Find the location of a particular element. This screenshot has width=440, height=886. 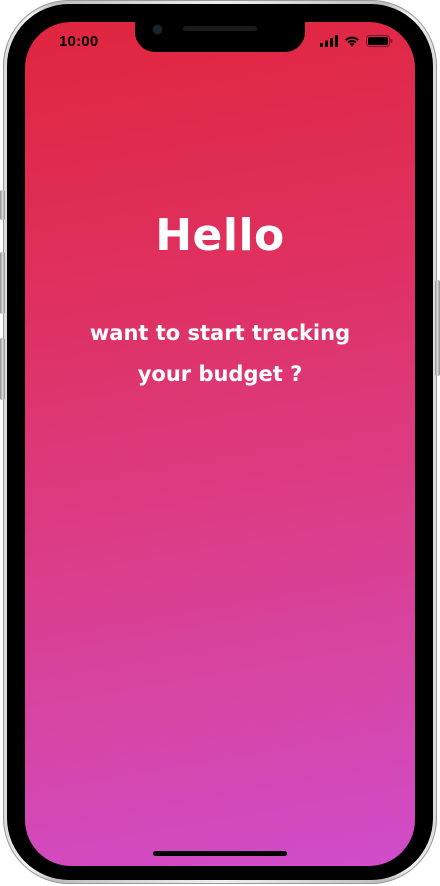

tracking-prompt-line-2: your budget ? is located at coordinates (220, 374).